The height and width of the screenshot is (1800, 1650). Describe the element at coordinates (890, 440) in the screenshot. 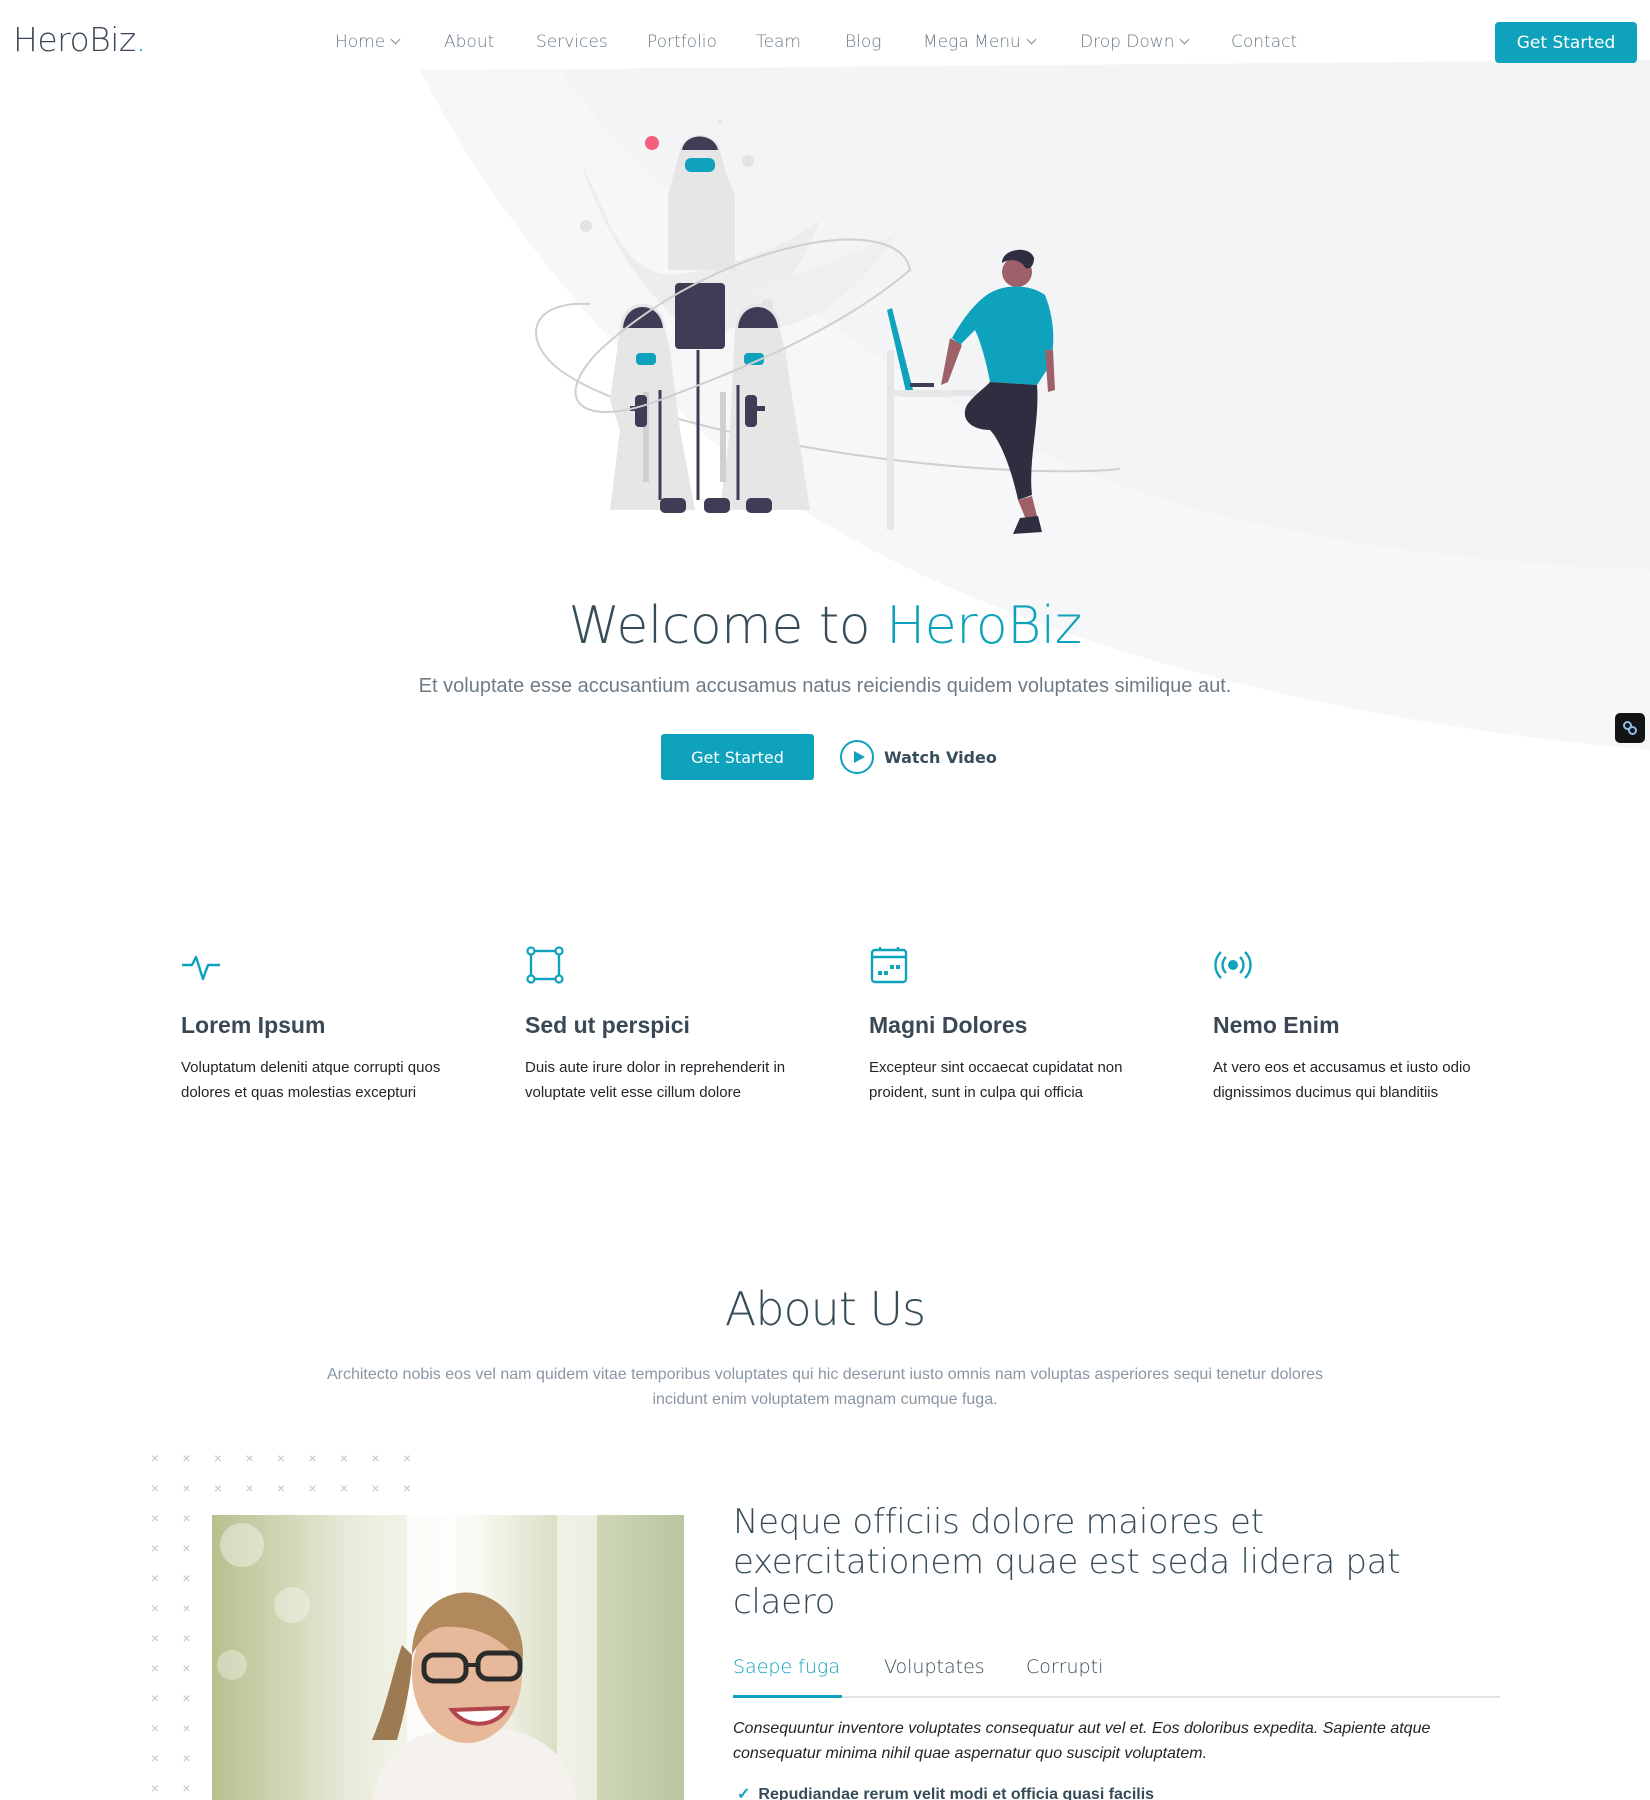

I see `desk` at that location.